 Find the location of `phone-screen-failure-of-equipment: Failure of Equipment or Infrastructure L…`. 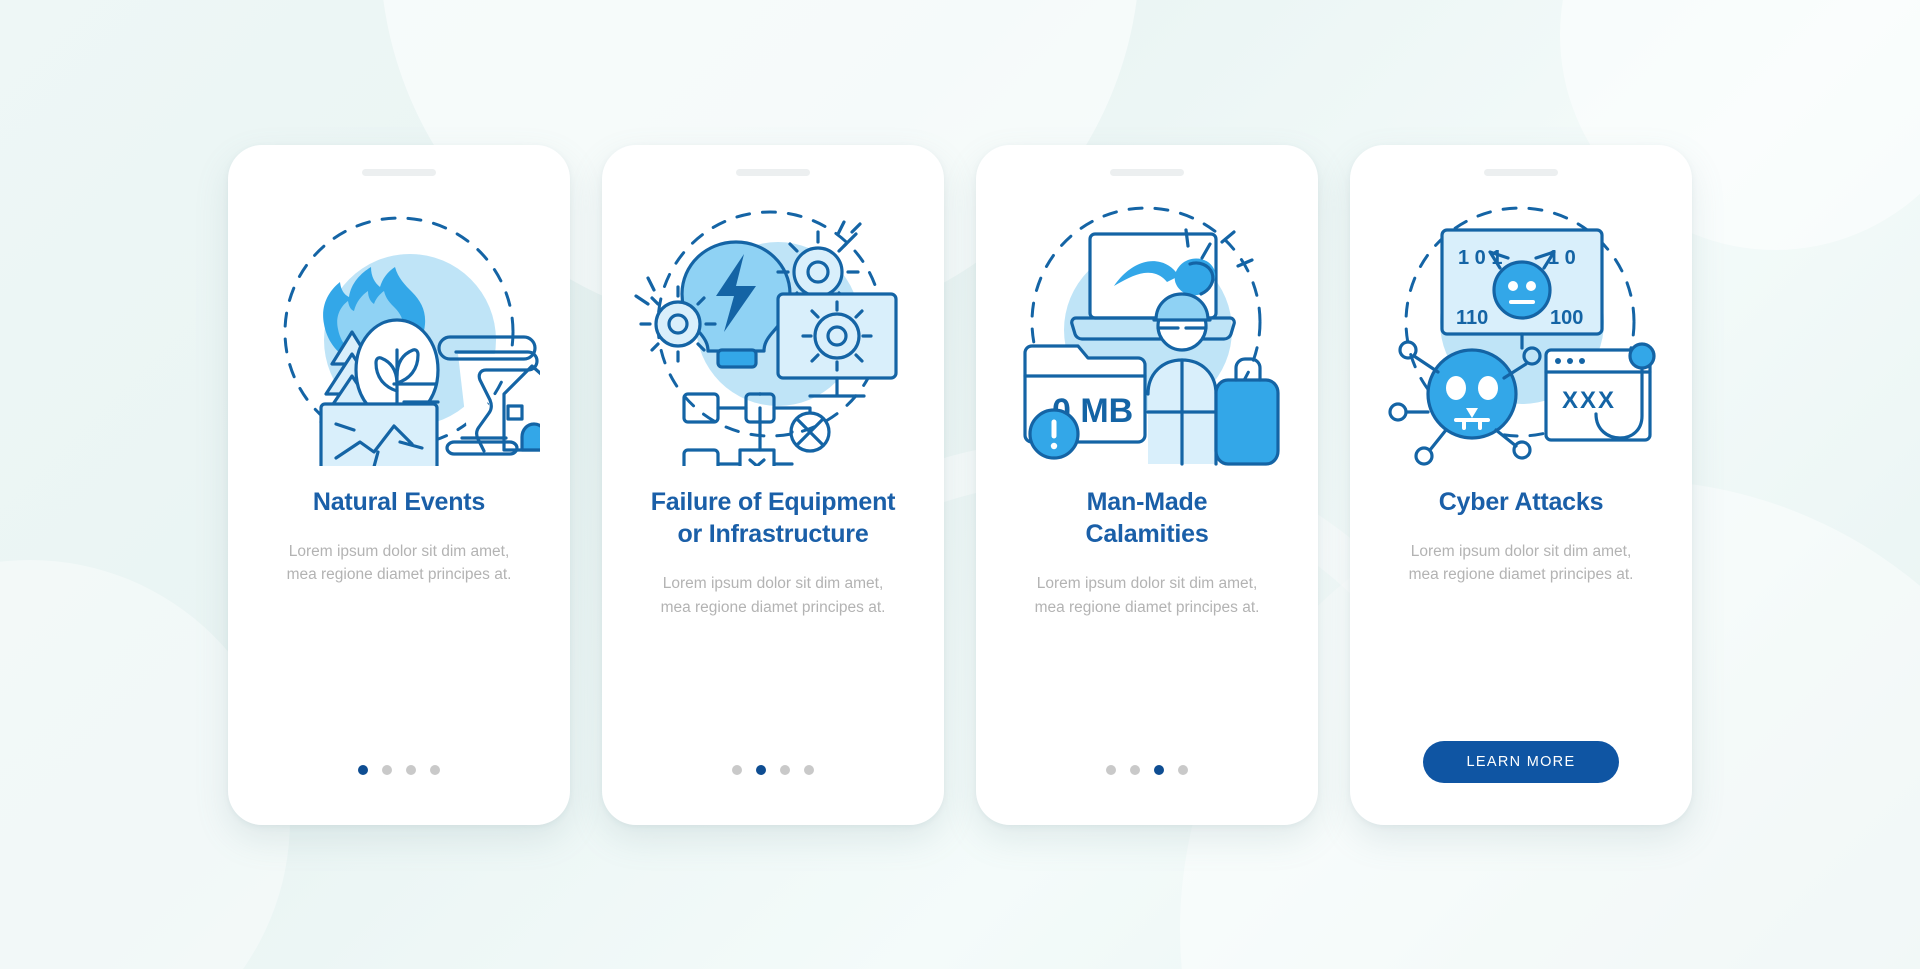

phone-screen-failure-of-equipment: Failure of Equipment or Infrastructure L… is located at coordinates (773, 484).